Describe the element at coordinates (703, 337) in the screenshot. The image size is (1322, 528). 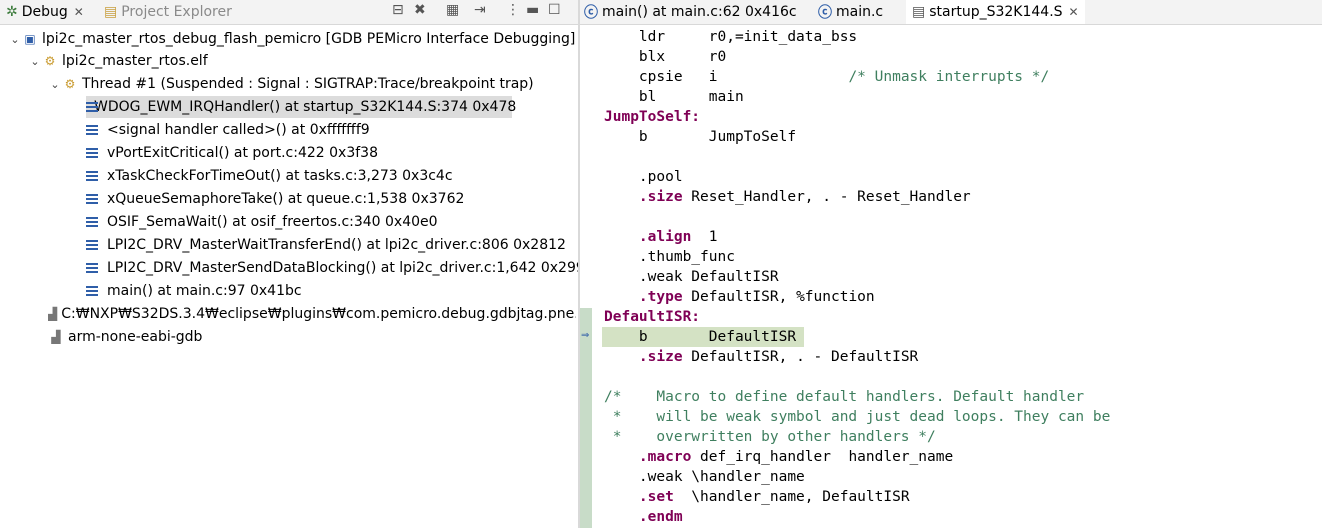
I see `current-instruction-line: b DefaultISR` at that location.